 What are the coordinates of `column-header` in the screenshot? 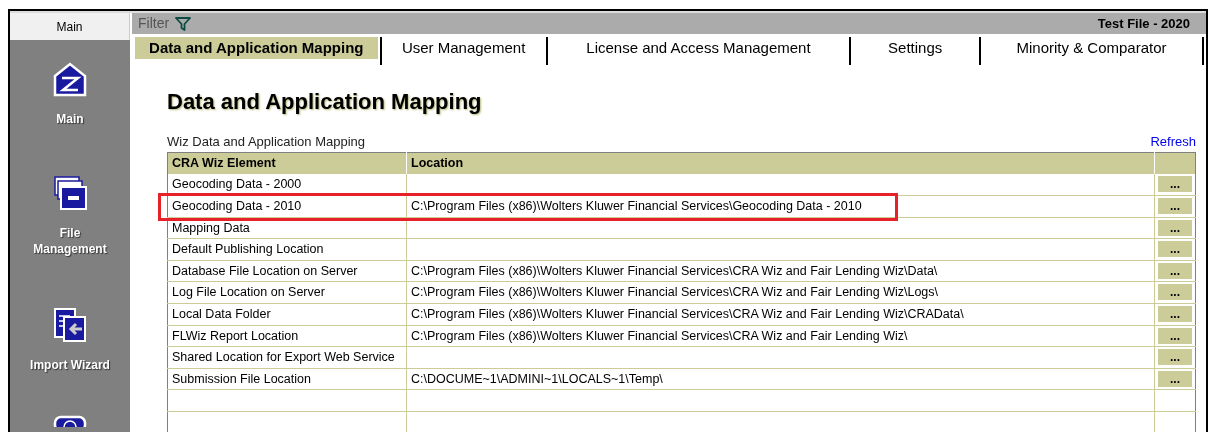 It's located at (1175, 163).